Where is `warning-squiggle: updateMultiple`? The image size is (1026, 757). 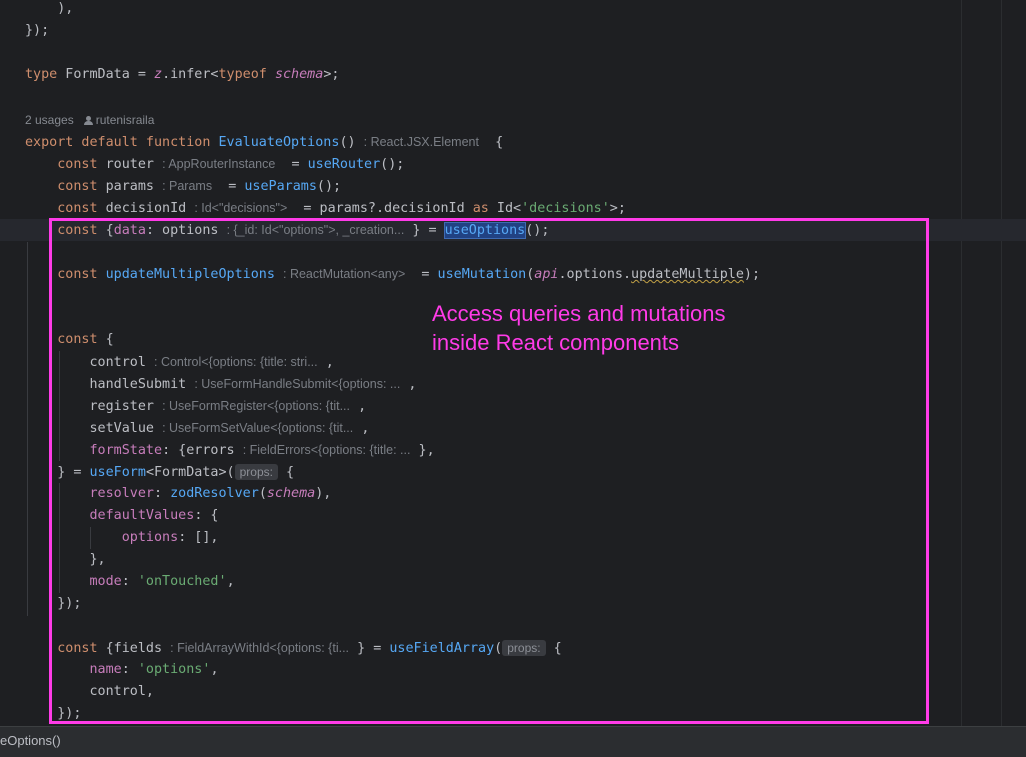
warning-squiggle: updateMultiple is located at coordinates (687, 274).